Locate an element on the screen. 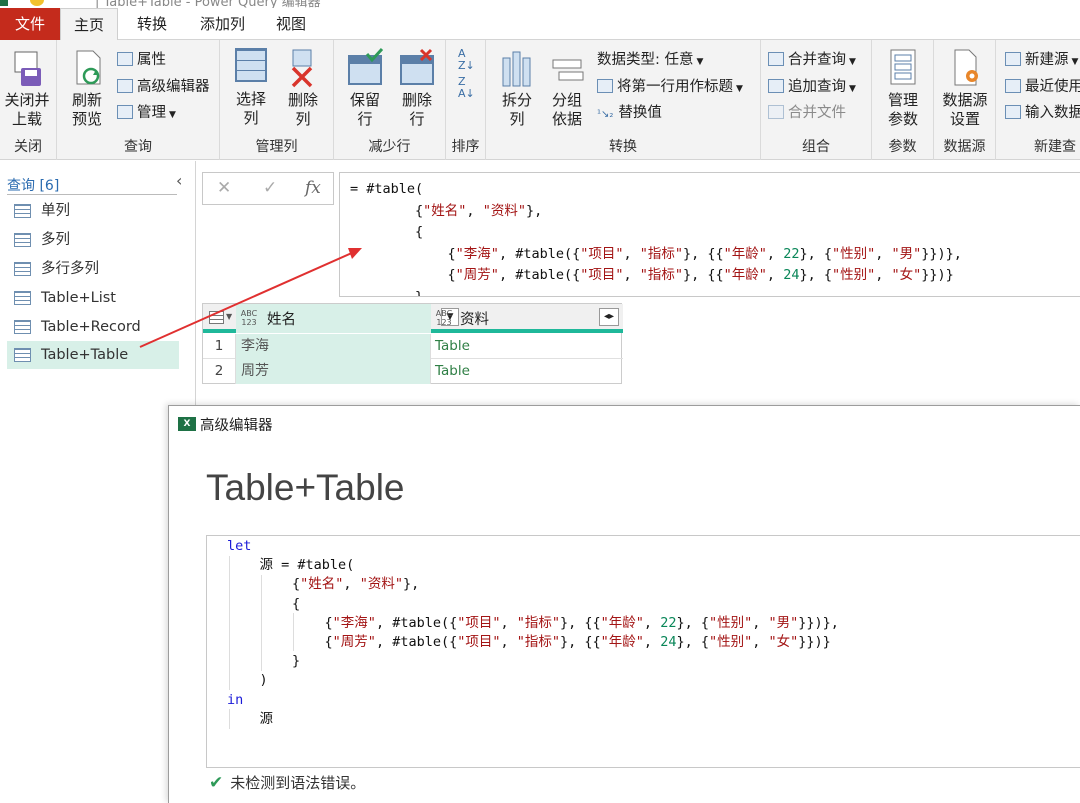  query-name-heading: Table+Table is located at coordinates (305, 487).